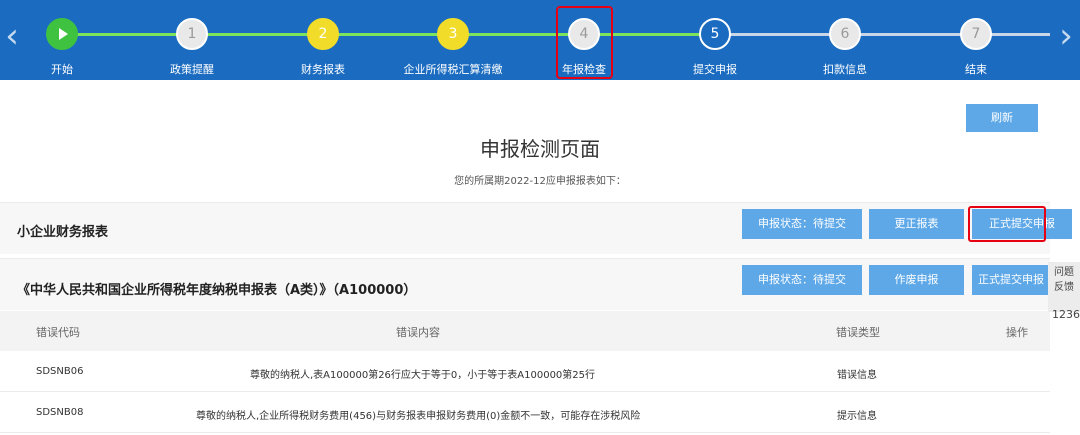 Image resolution: width=1080 pixels, height=435 pixels. What do you see at coordinates (715, 34) in the screenshot?
I see `step-5-circle: 5` at bounding box center [715, 34].